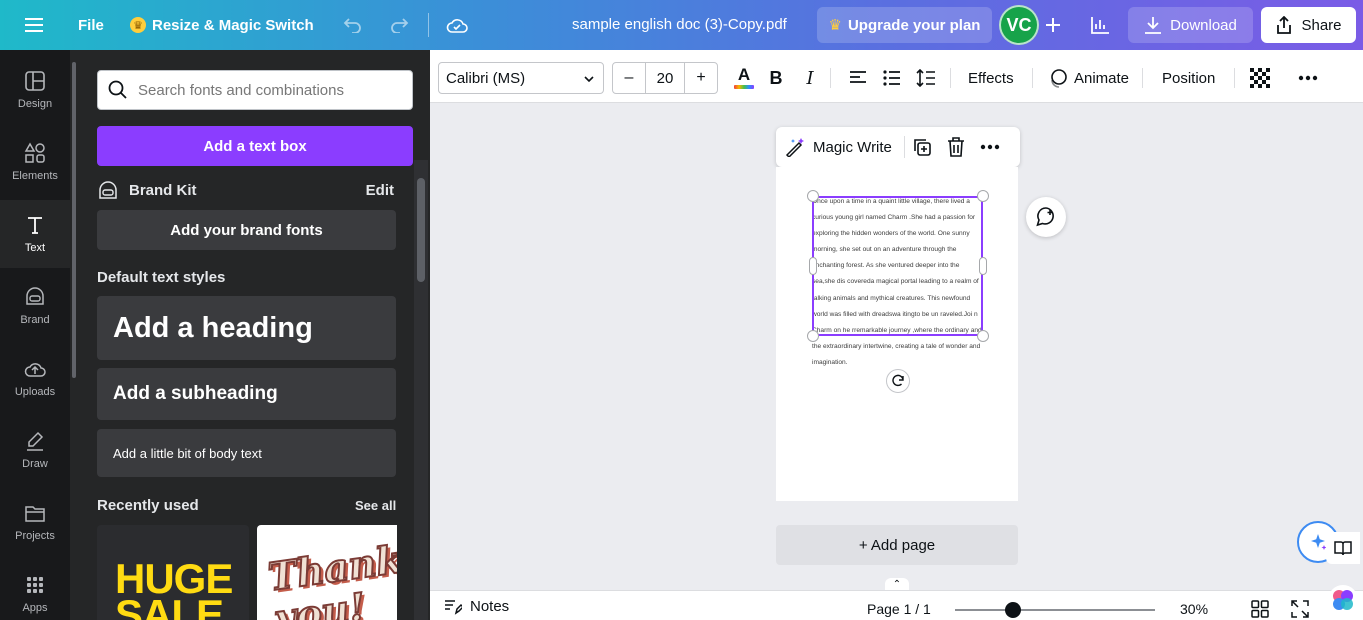 This screenshot has height=620, width=1363. What do you see at coordinates (421, 230) in the screenshot?
I see `scrollbar-thumb` at bounding box center [421, 230].